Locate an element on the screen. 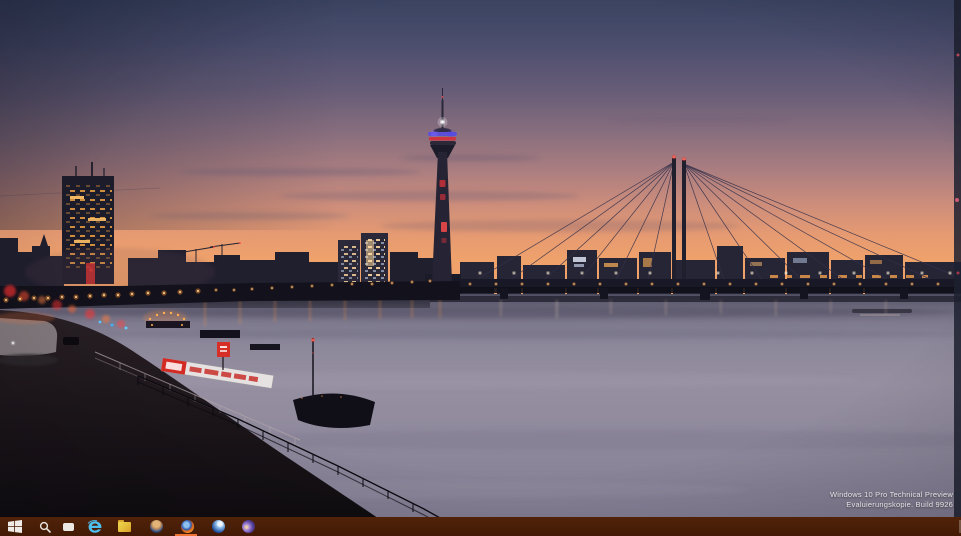 Image resolution: width=961 pixels, height=536 pixels. folder-icon is located at coordinates (124, 526).